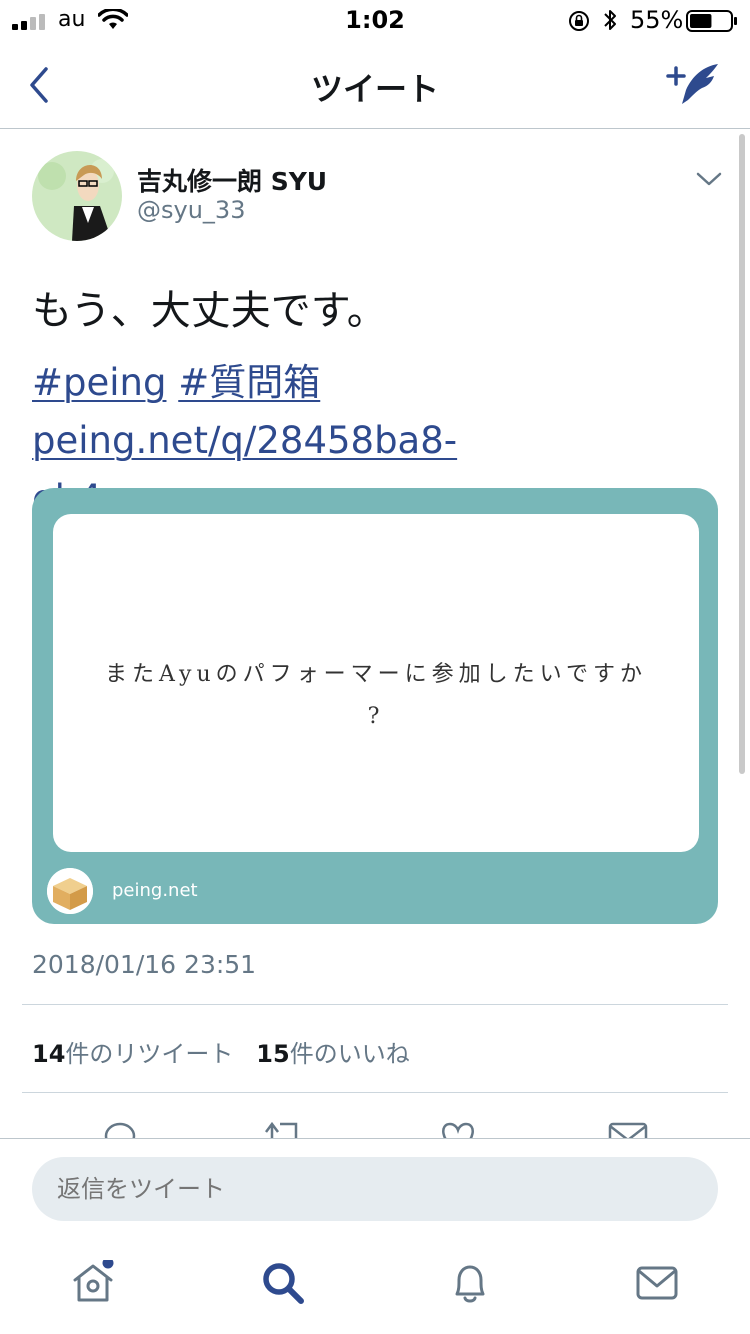 The height and width of the screenshot is (1334, 750). I want to click on reply-input, so click(375, 1189).